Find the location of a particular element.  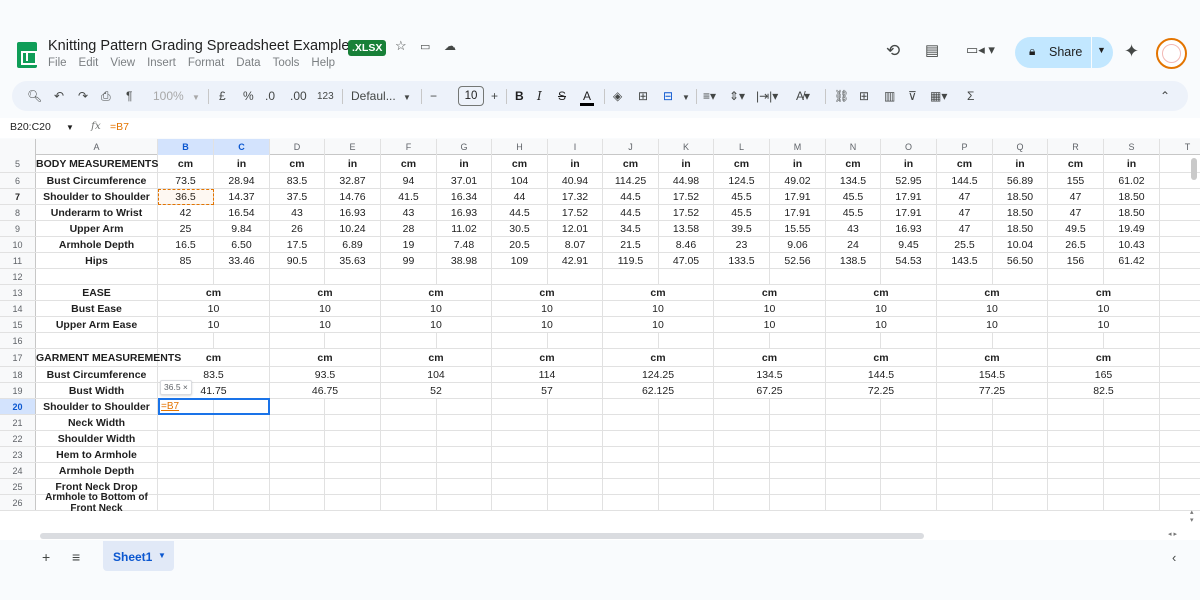

grid-cell: 144.5 is located at coordinates (965, 180).